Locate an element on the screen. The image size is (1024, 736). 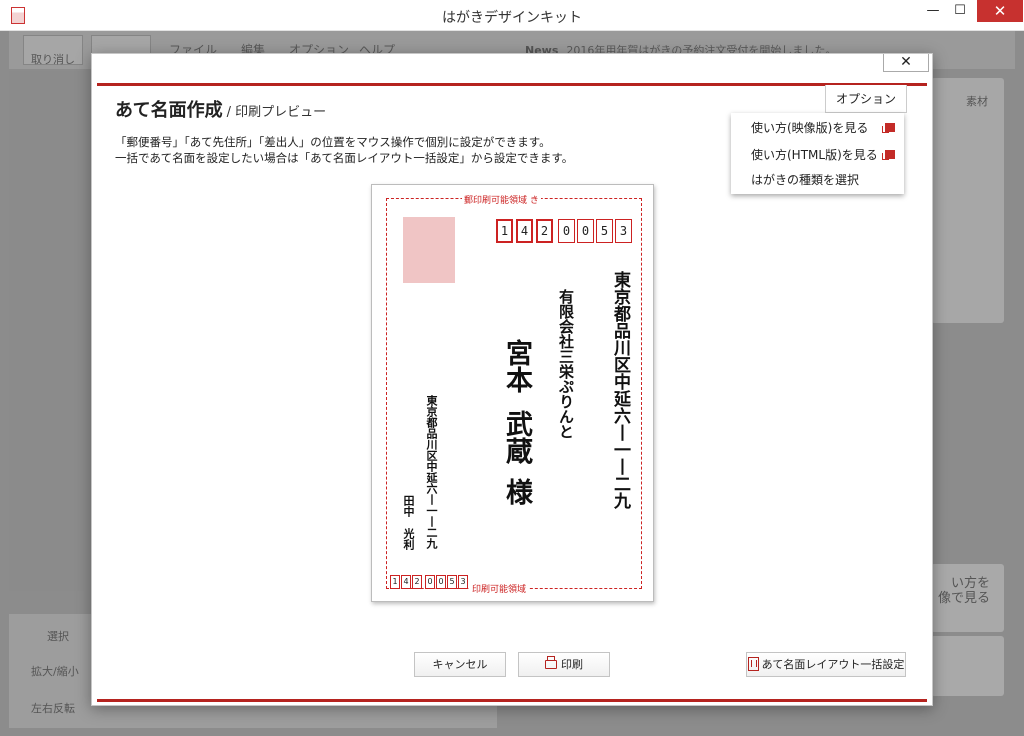
menu-item-howto-html: 使い方(HTML版)を見る is located at coordinates (814, 154).